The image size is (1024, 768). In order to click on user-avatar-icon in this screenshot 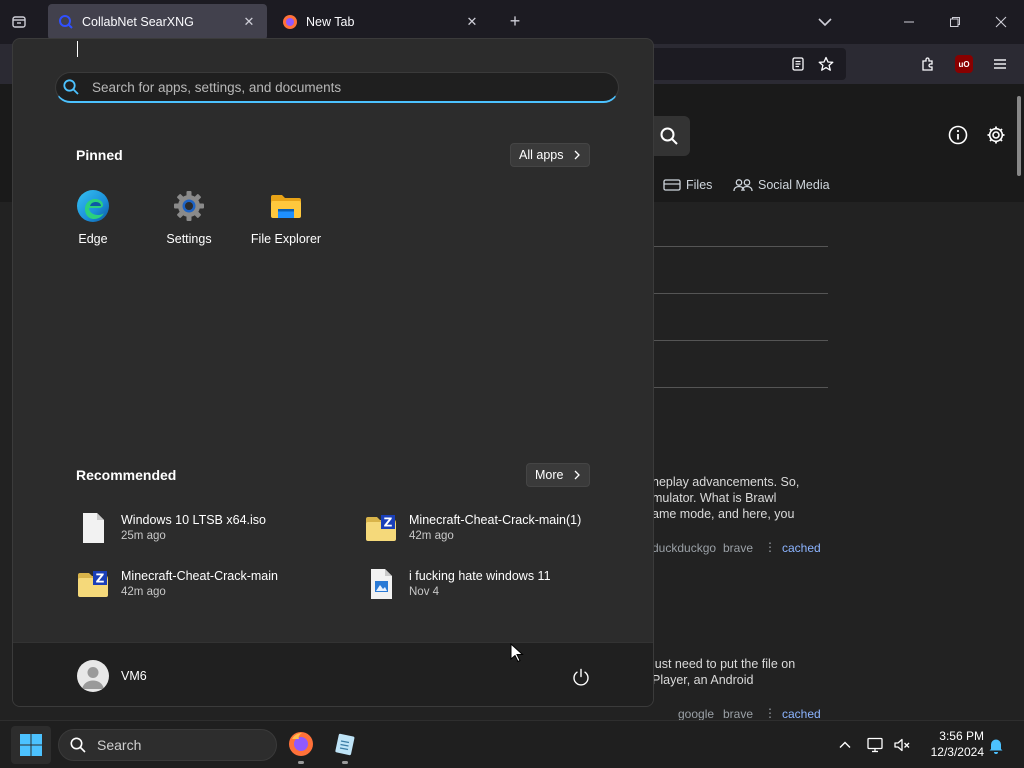, I will do `click(93, 678)`.